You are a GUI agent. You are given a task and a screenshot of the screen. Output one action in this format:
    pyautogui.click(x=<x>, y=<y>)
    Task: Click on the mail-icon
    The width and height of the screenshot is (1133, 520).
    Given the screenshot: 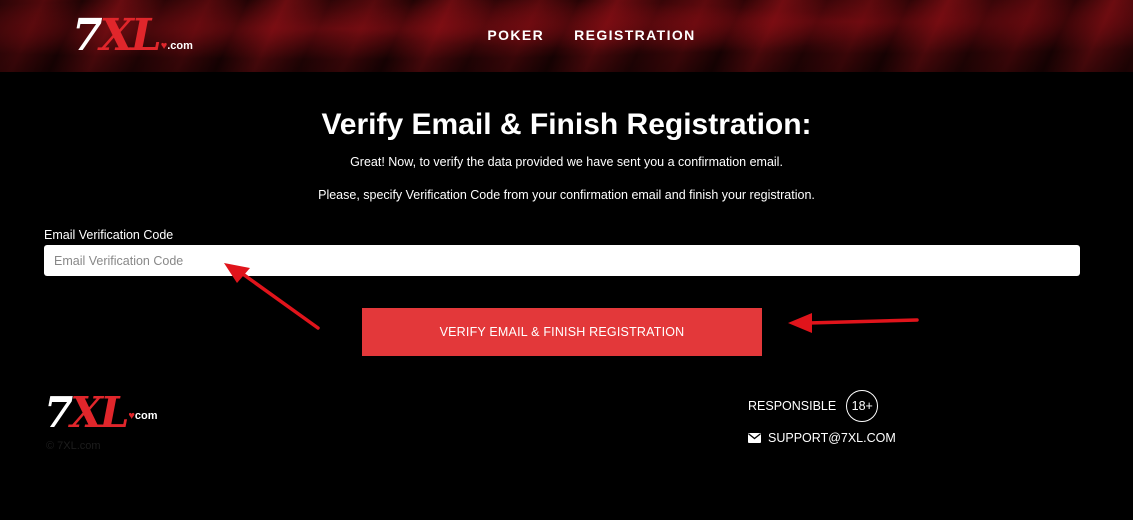 What is the action you would take?
    pyautogui.click(x=754, y=438)
    